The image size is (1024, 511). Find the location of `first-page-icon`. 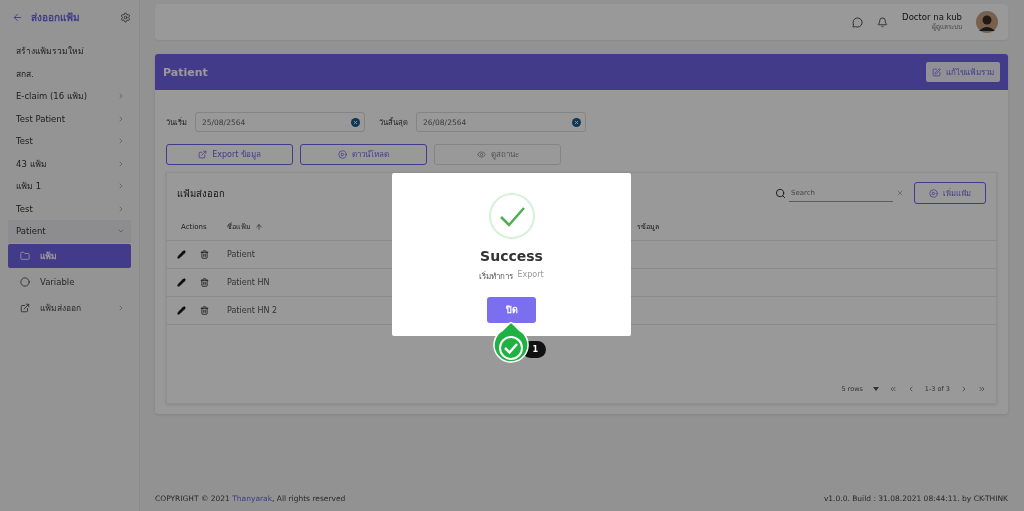

first-page-icon is located at coordinates (892, 389).